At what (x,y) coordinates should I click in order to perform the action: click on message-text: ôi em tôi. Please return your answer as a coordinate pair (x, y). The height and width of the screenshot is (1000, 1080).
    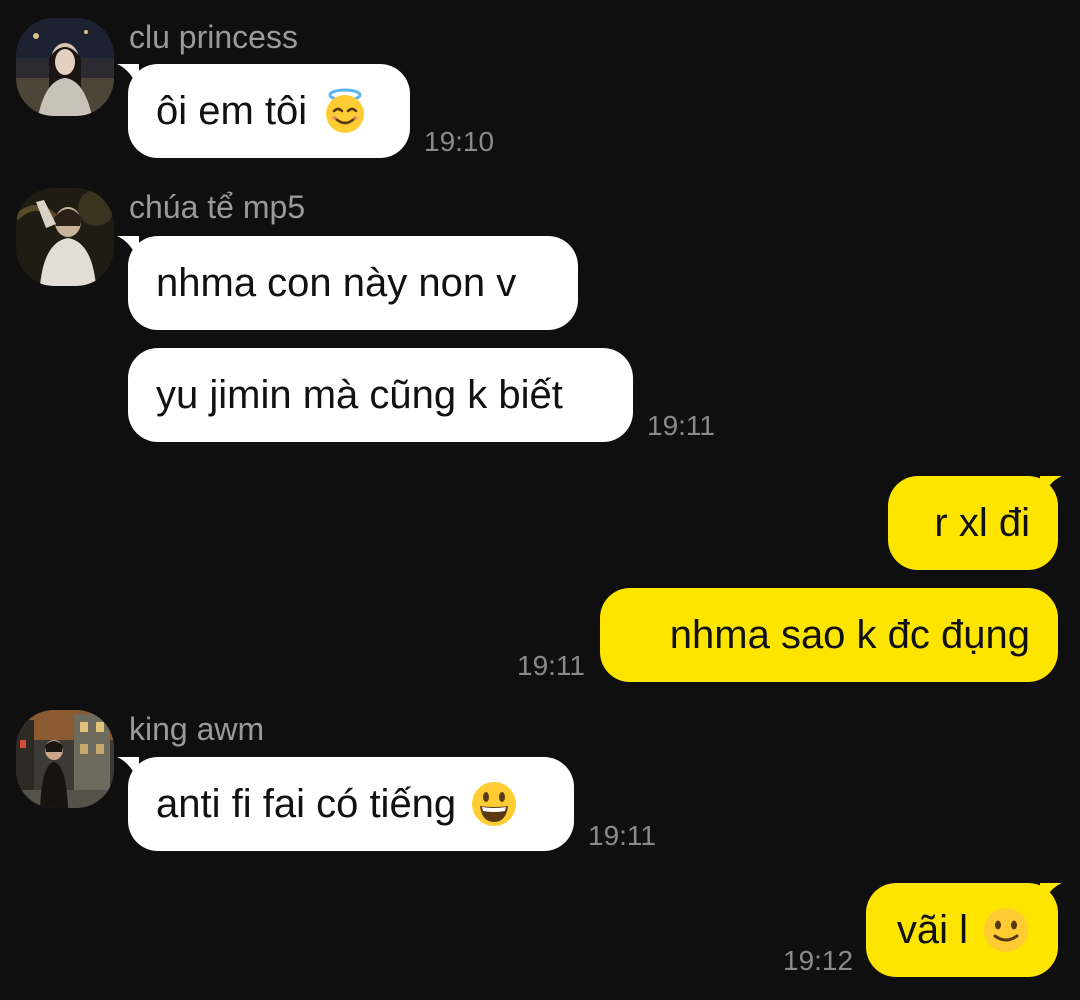
    Looking at the image, I should click on (232, 111).